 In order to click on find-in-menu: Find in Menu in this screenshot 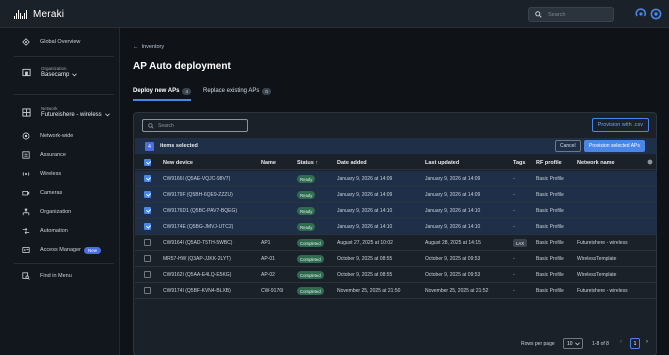, I will do `click(60, 276)`.